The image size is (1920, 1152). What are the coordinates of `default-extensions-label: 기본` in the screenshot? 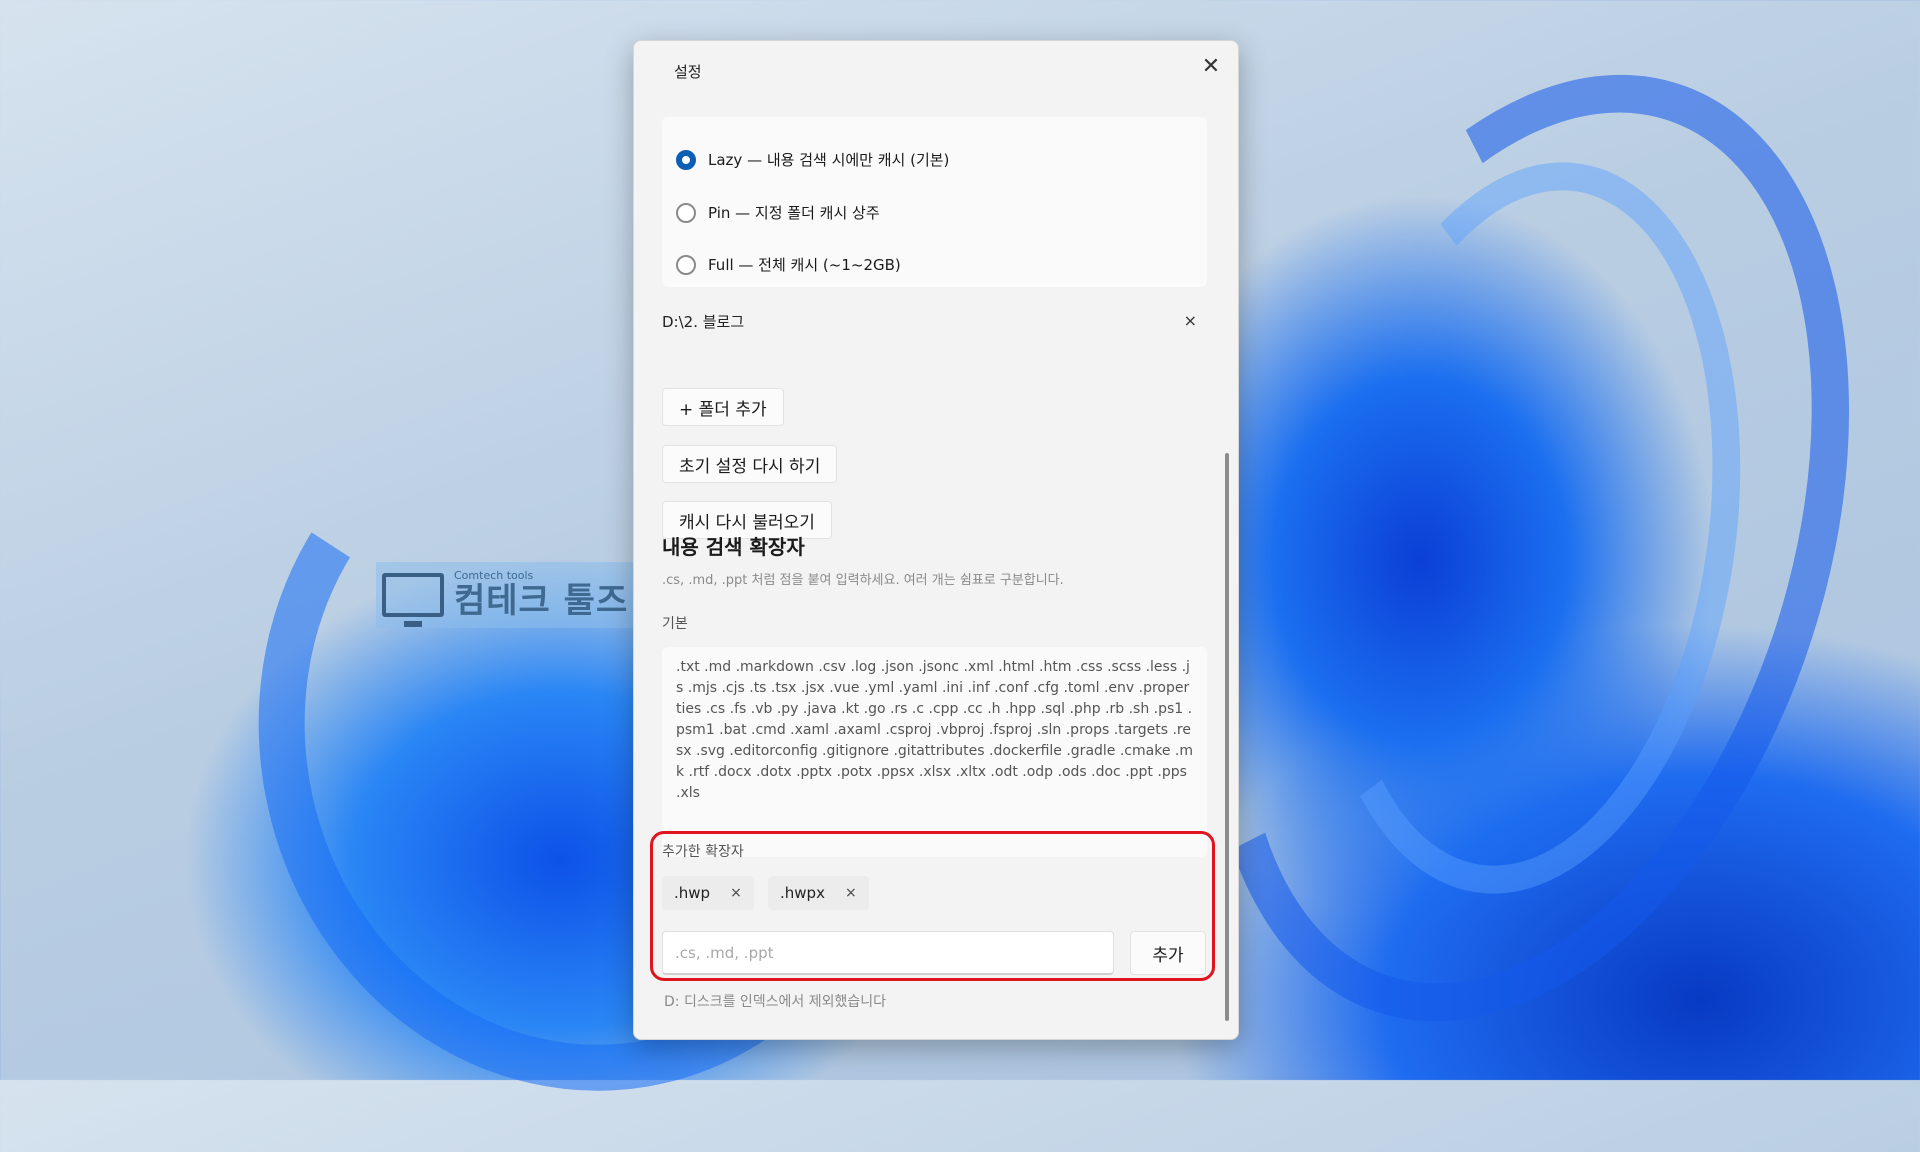 It's located at (675, 624).